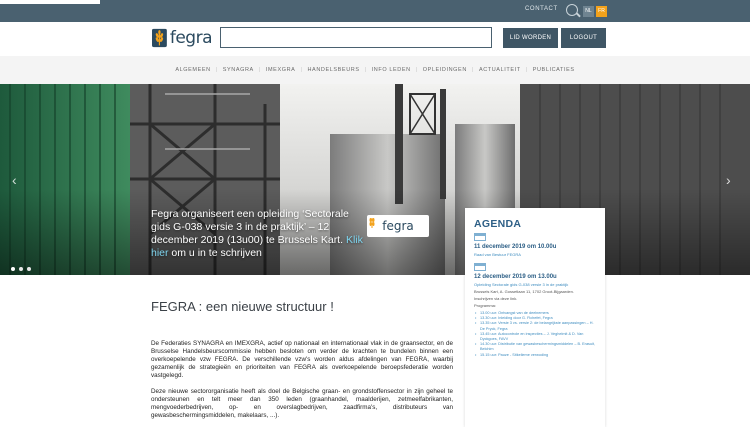  What do you see at coordinates (485, 305) in the screenshot?
I see `agenda-program-label: Programma:` at bounding box center [485, 305].